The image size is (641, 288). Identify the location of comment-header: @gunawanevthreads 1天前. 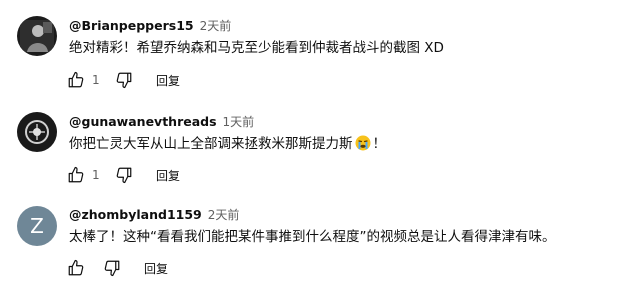
(161, 121).